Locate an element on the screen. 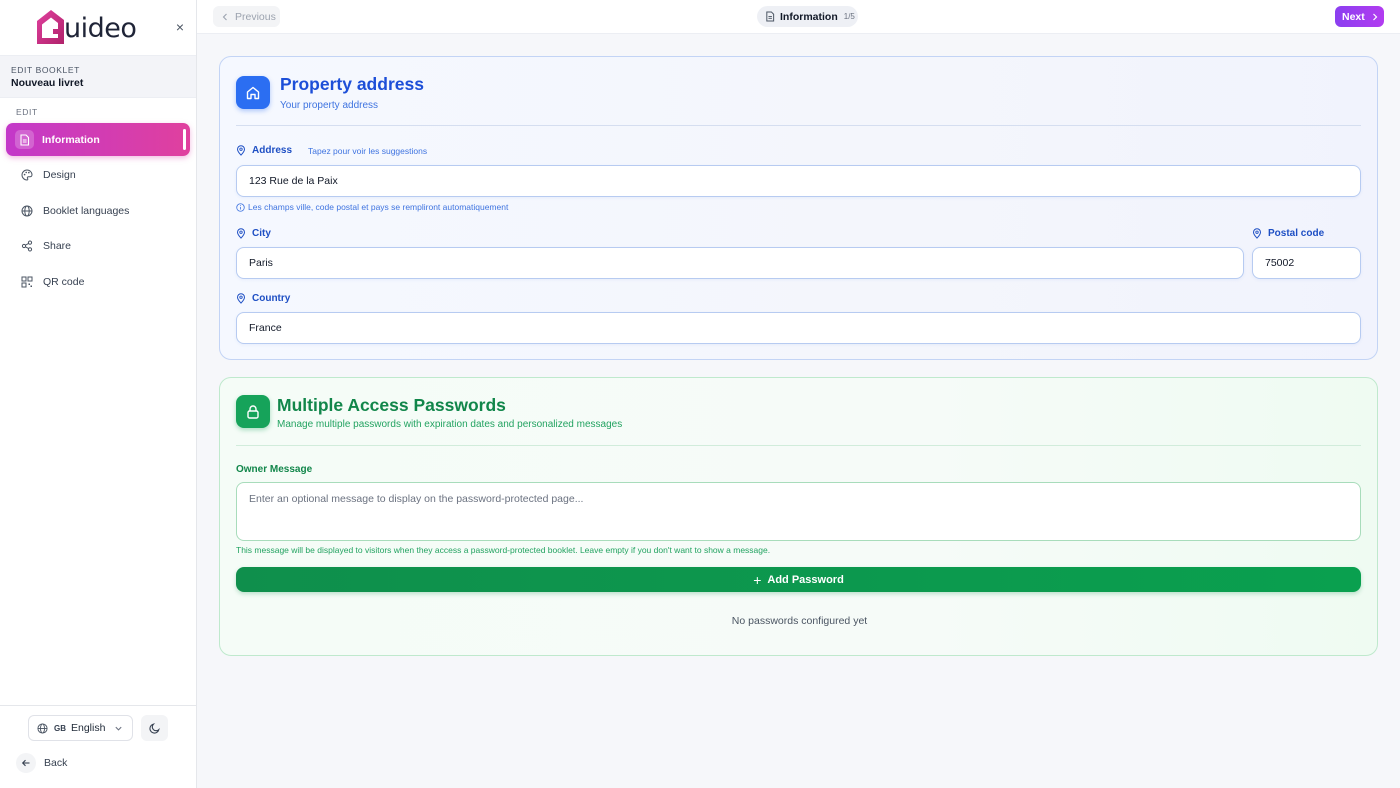 This screenshot has width=1400, height=788. sidebar-item-booklet-languages: Booklet languages is located at coordinates (98, 210).